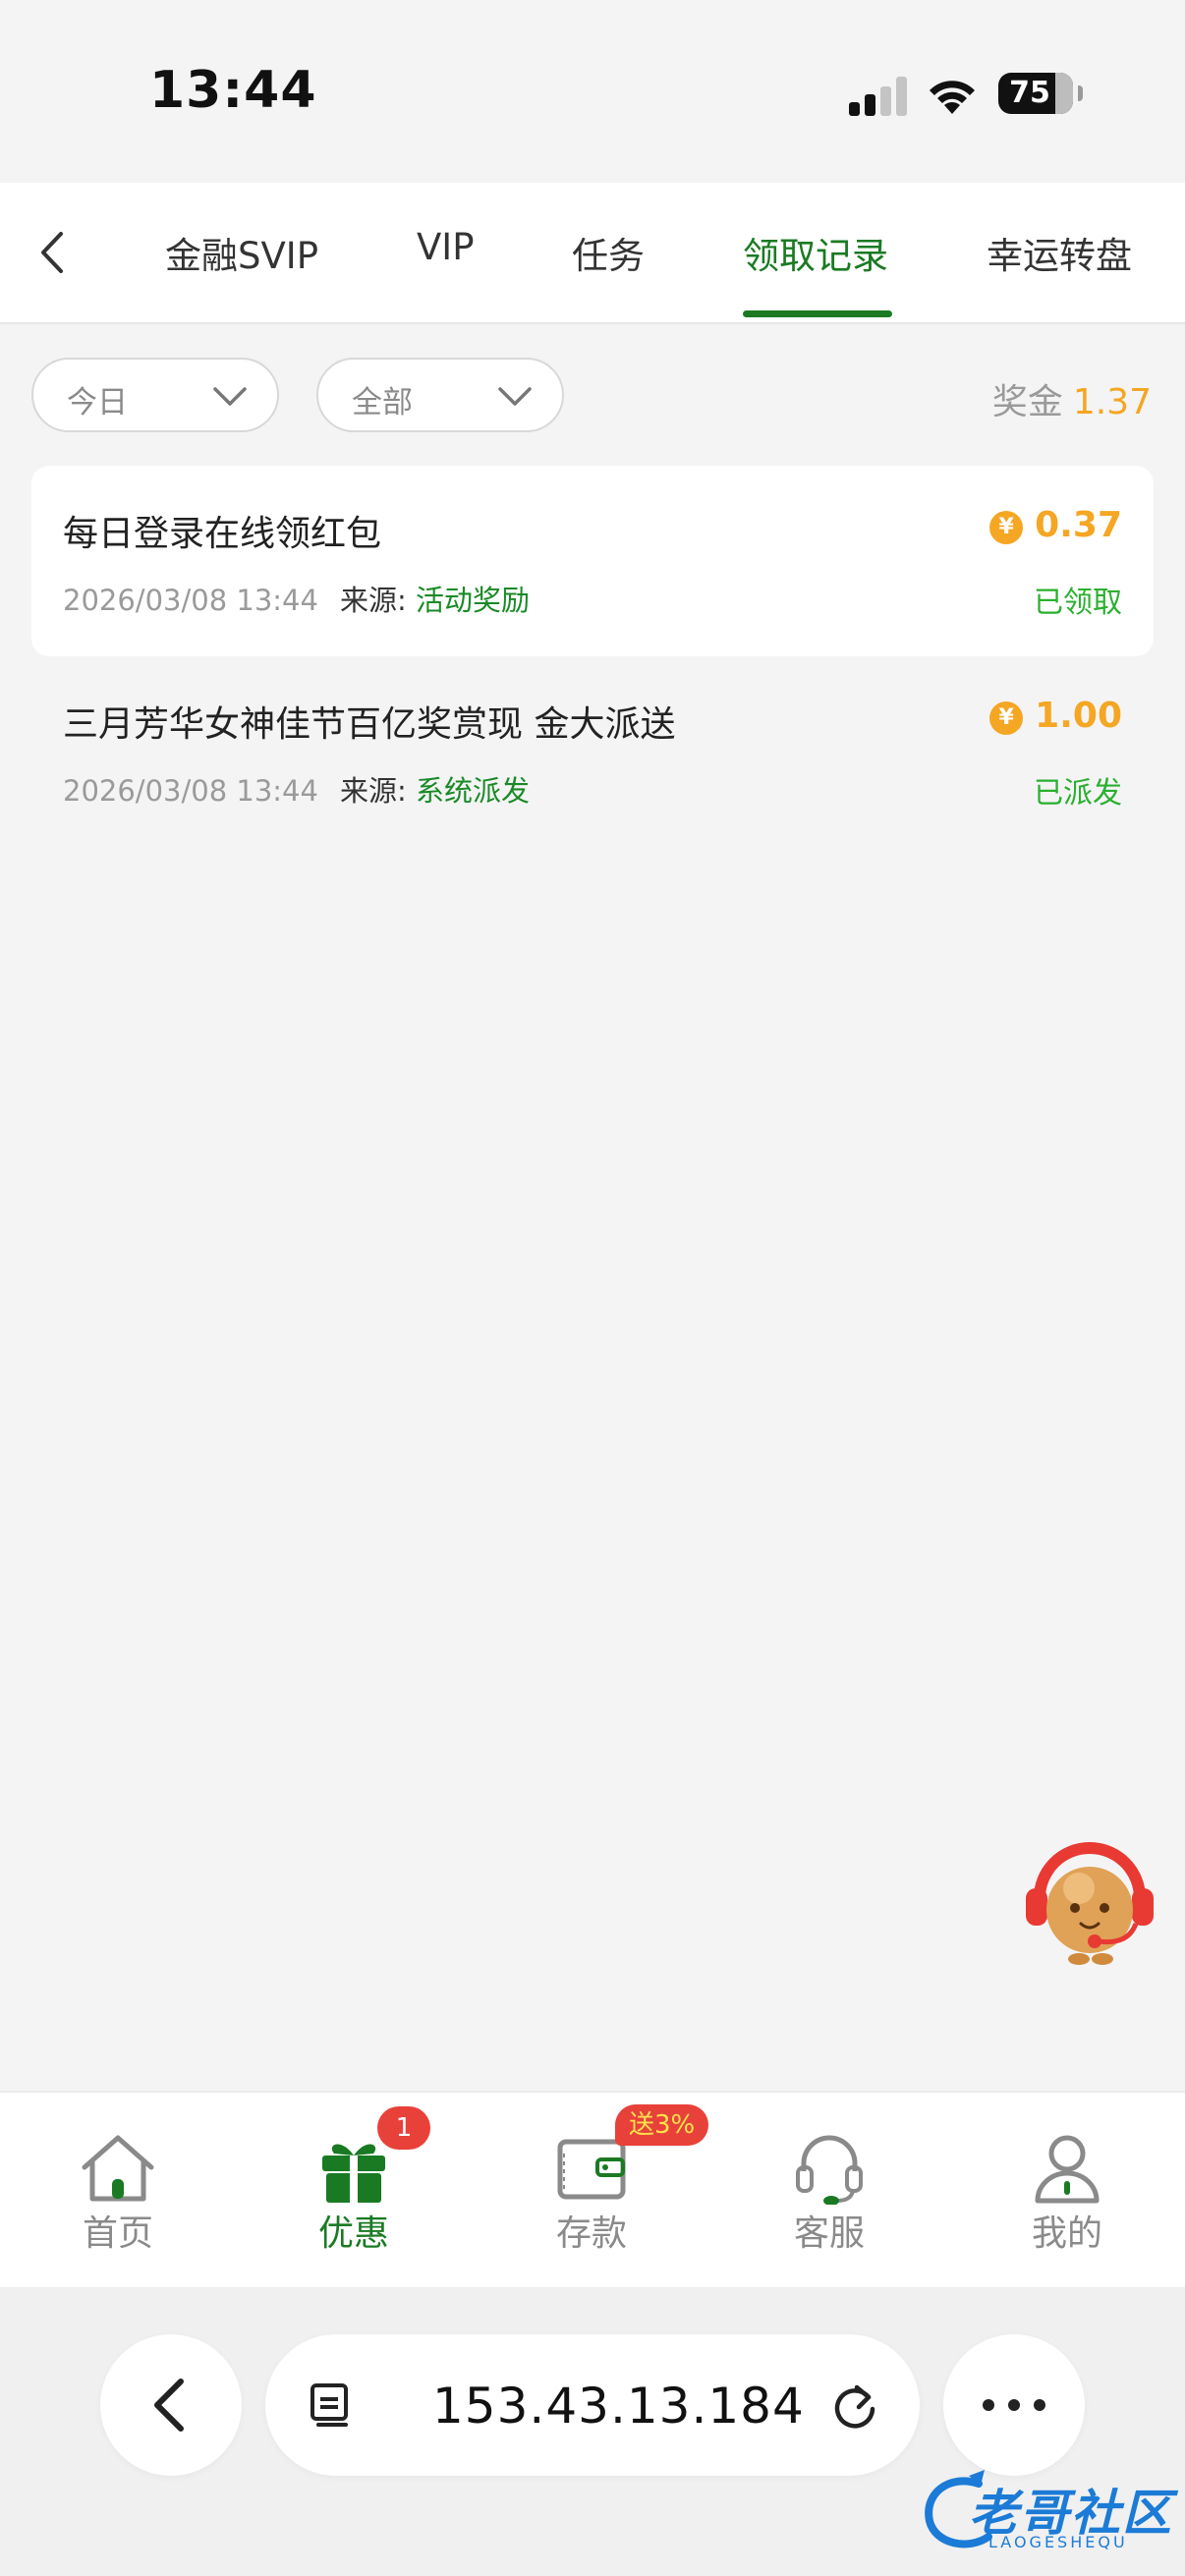 The image size is (1185, 2576). What do you see at coordinates (118, 2233) in the screenshot?
I see `nav-home-label: 首页` at bounding box center [118, 2233].